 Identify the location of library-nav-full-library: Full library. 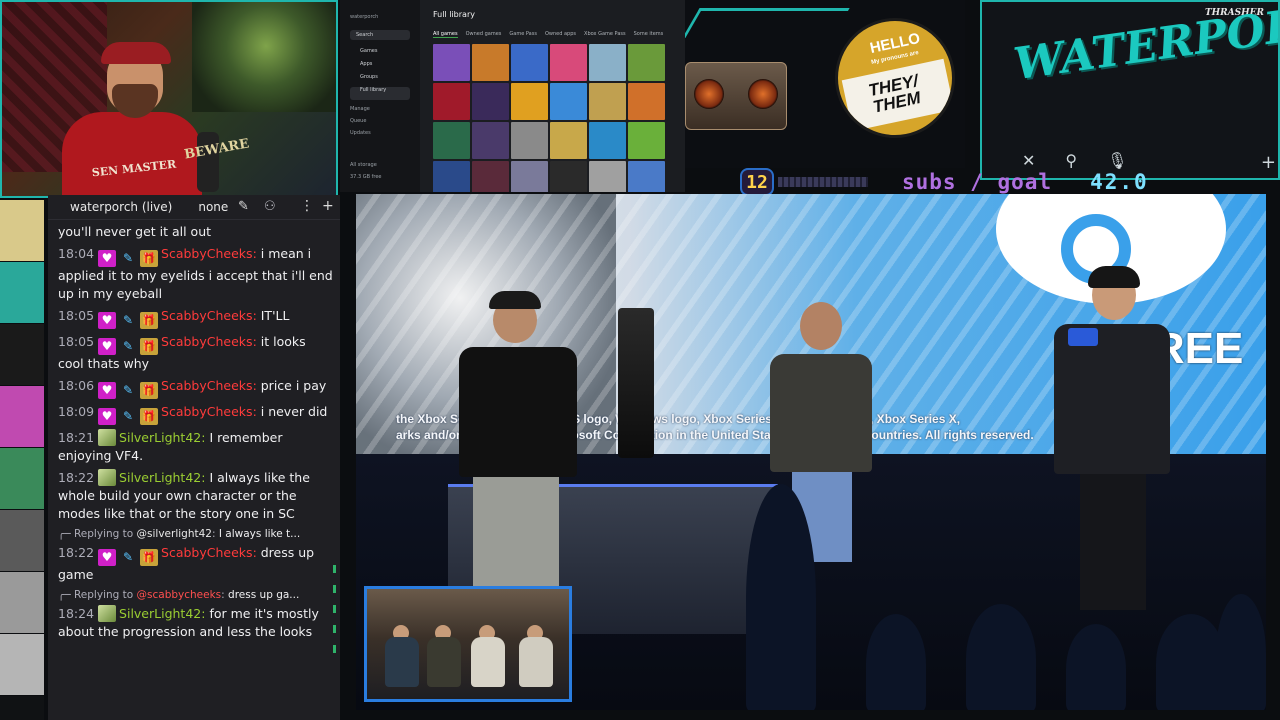
(380, 93).